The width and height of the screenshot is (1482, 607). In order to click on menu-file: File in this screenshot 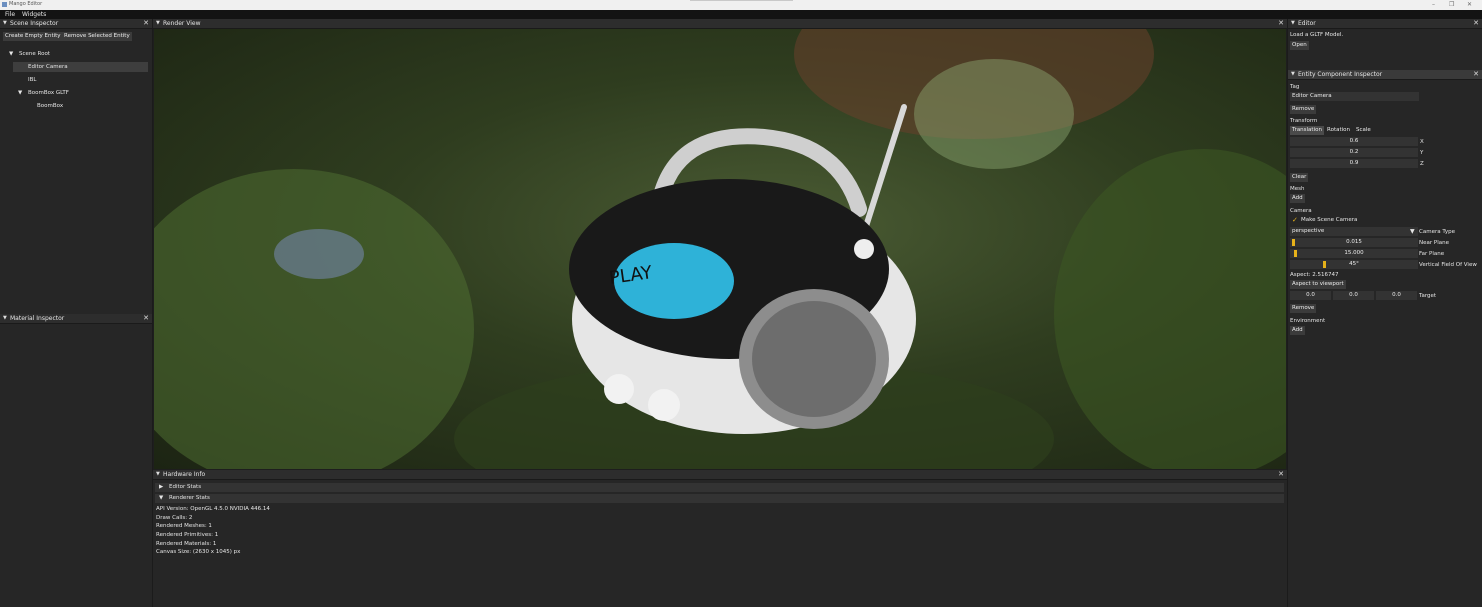, I will do `click(10, 14)`.